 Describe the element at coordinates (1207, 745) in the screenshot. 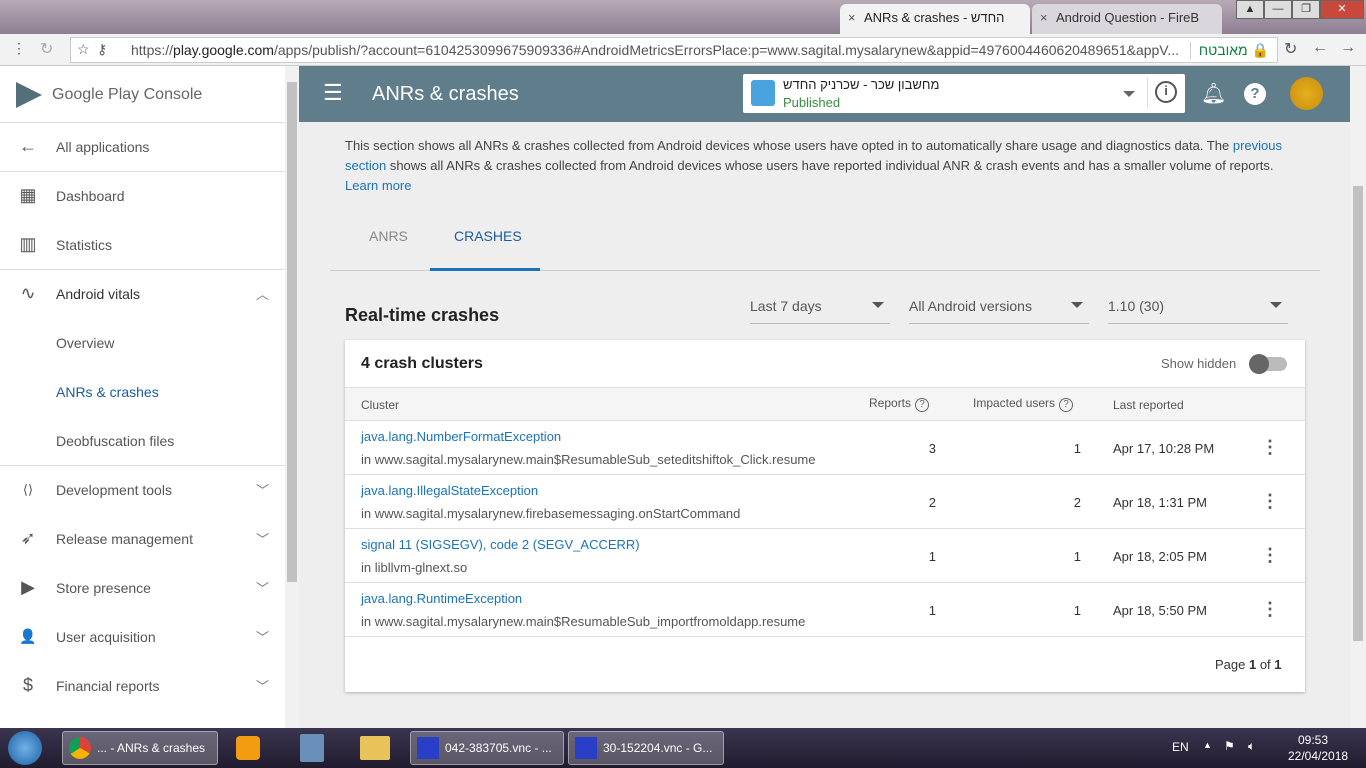

I see `tray-expand-icon: ▲` at that location.